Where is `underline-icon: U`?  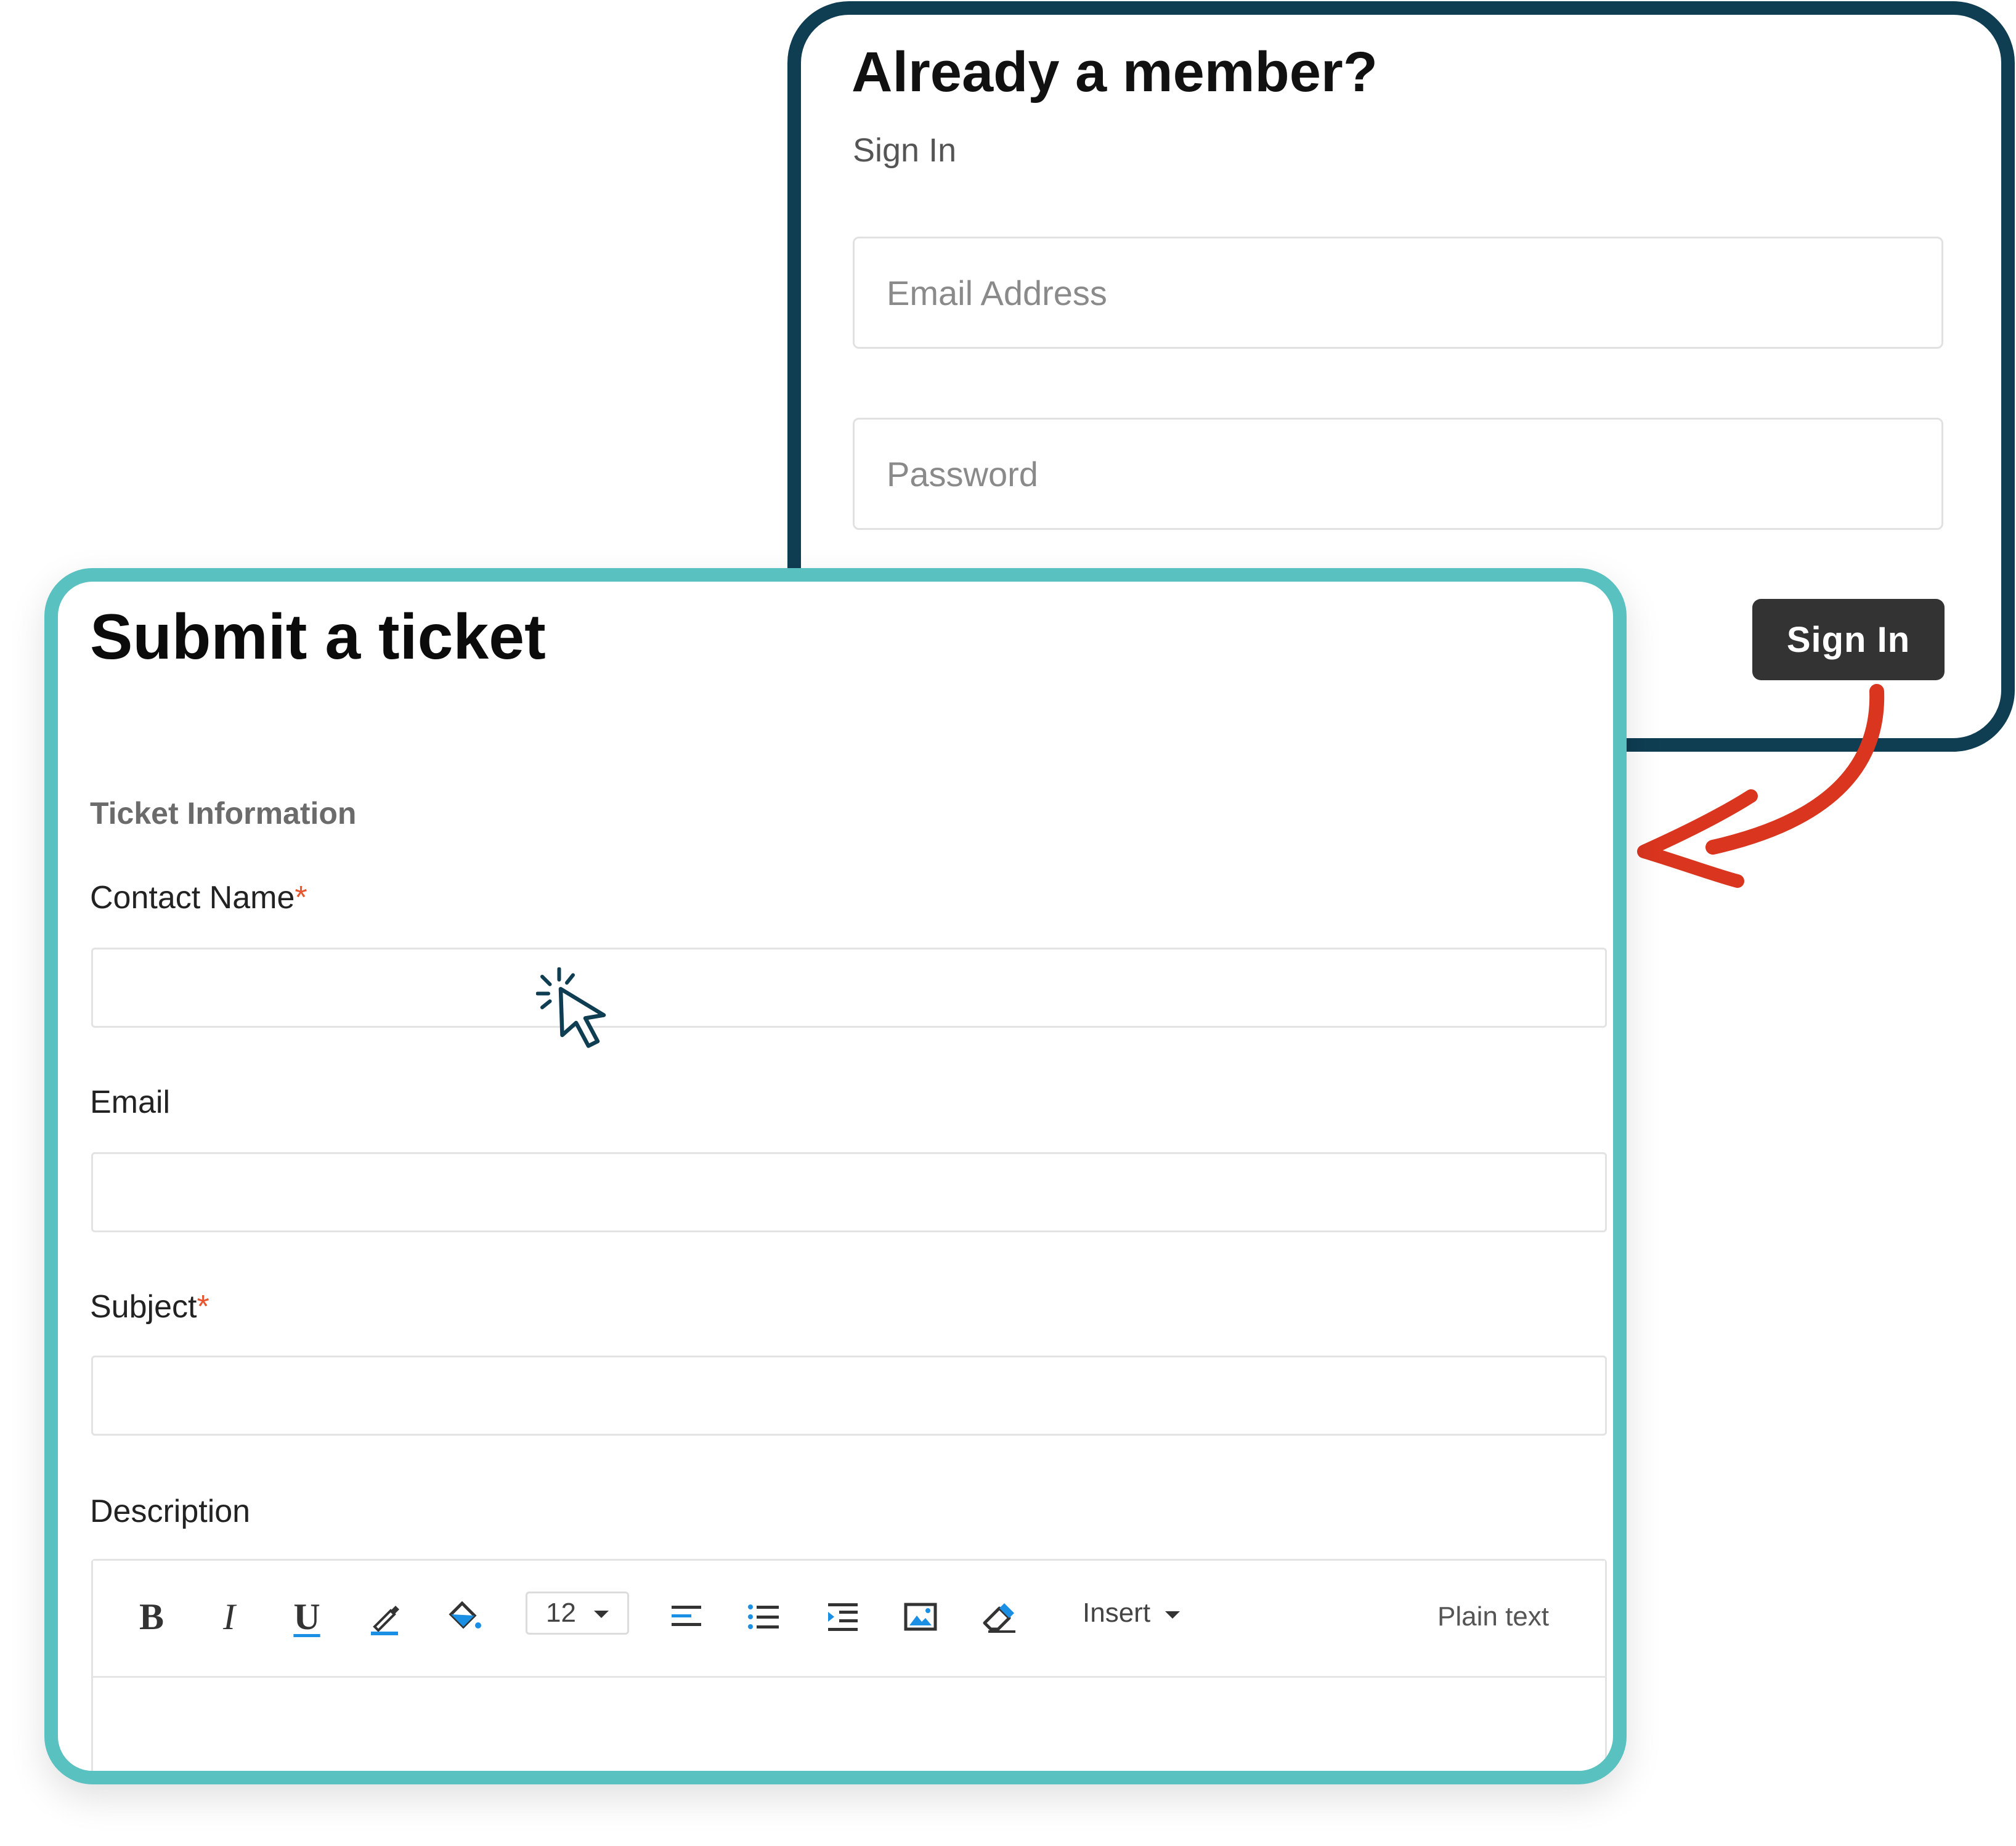 underline-icon: U is located at coordinates (307, 1617).